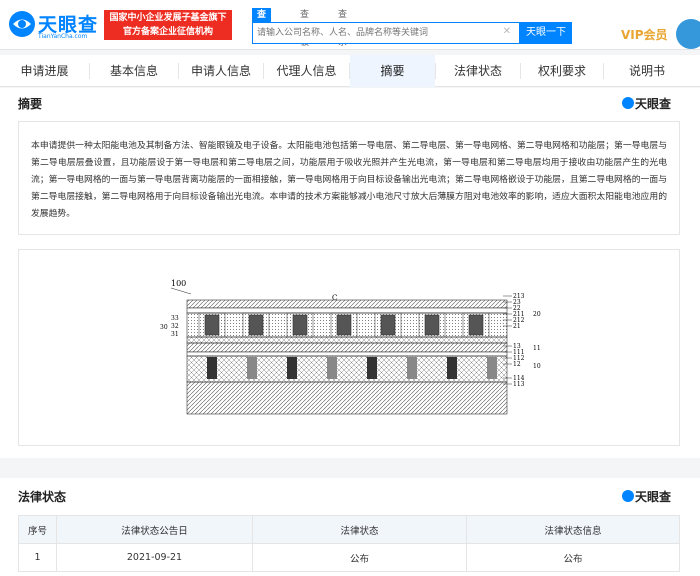 The width and height of the screenshot is (700, 576). What do you see at coordinates (537, 366) in the screenshot?
I see `right-group-label: 10` at bounding box center [537, 366].